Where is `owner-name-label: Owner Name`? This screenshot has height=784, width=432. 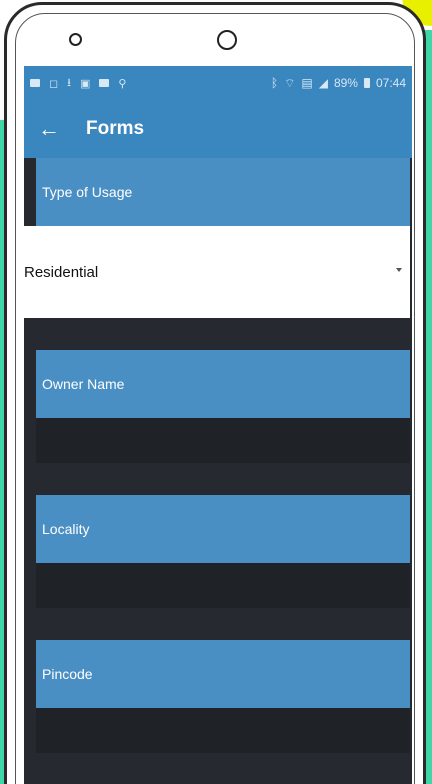
owner-name-label: Owner Name is located at coordinates (223, 384).